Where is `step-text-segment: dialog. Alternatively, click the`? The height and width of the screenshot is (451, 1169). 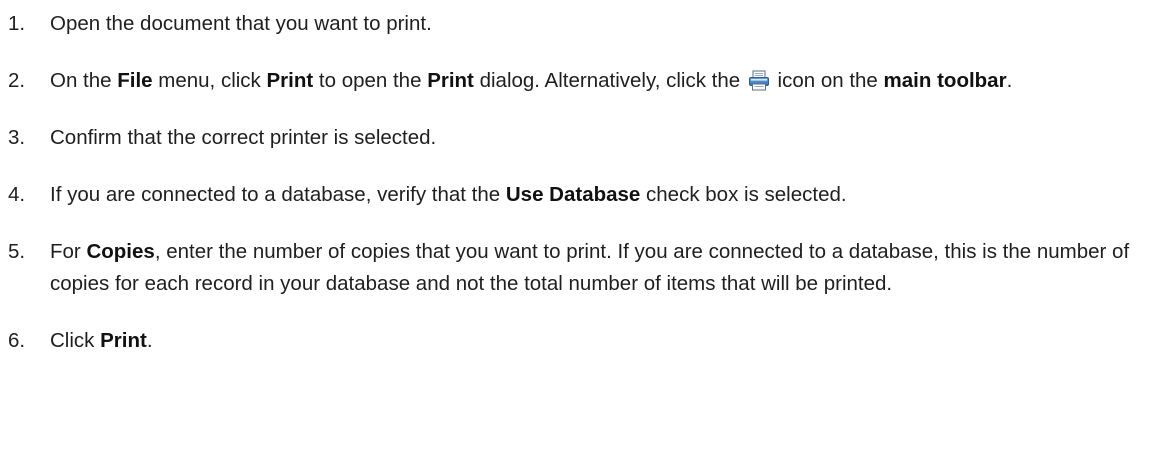 step-text-segment: dialog. Alternatively, click the is located at coordinates (609, 80).